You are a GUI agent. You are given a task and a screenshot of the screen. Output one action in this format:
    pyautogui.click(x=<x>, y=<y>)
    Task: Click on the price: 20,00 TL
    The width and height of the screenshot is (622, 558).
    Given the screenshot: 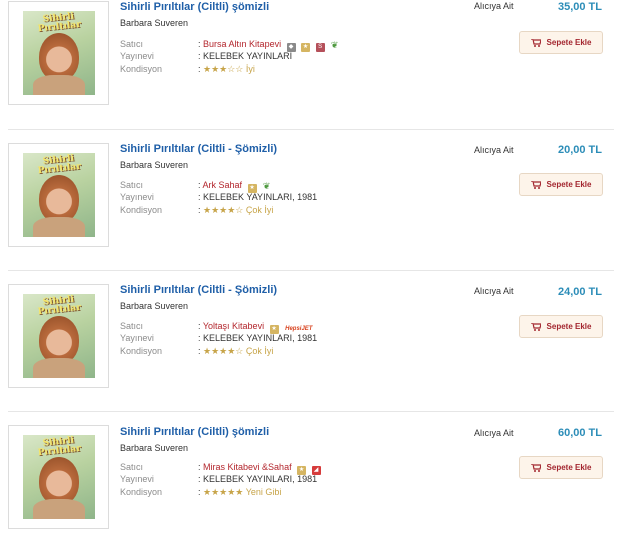 What is the action you would take?
    pyautogui.click(x=579, y=150)
    